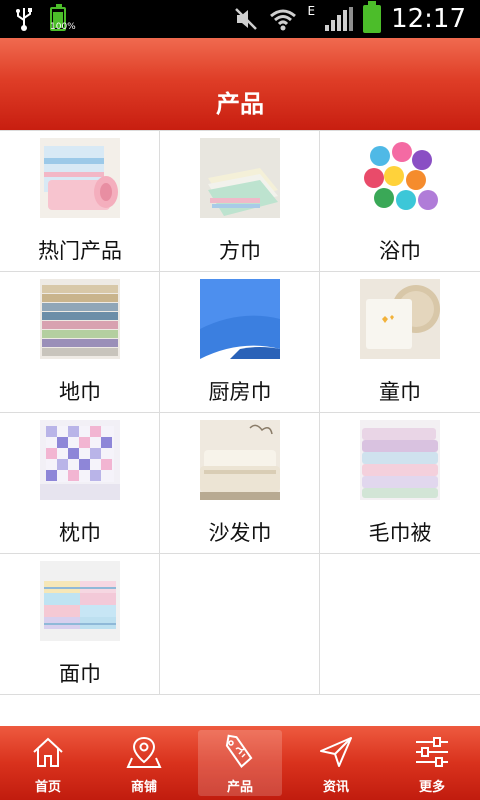 This screenshot has width=480, height=800. I want to click on bottom-tab-bar: 首页 商铺 产品 资讯 更多, so click(240, 763).